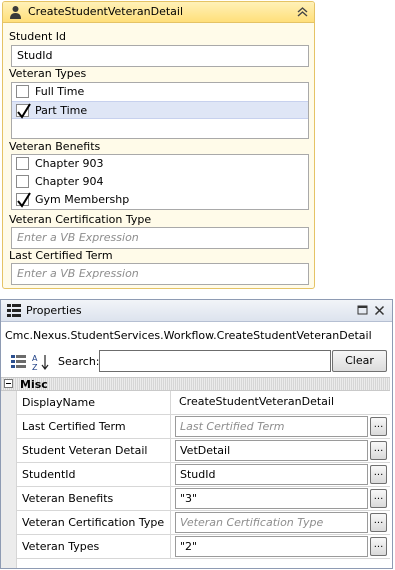 Image resolution: width=395 pixels, height=570 pixels. Describe the element at coordinates (41, 362) in the screenshot. I see `sort-alphabetical-icon: A Z` at that location.